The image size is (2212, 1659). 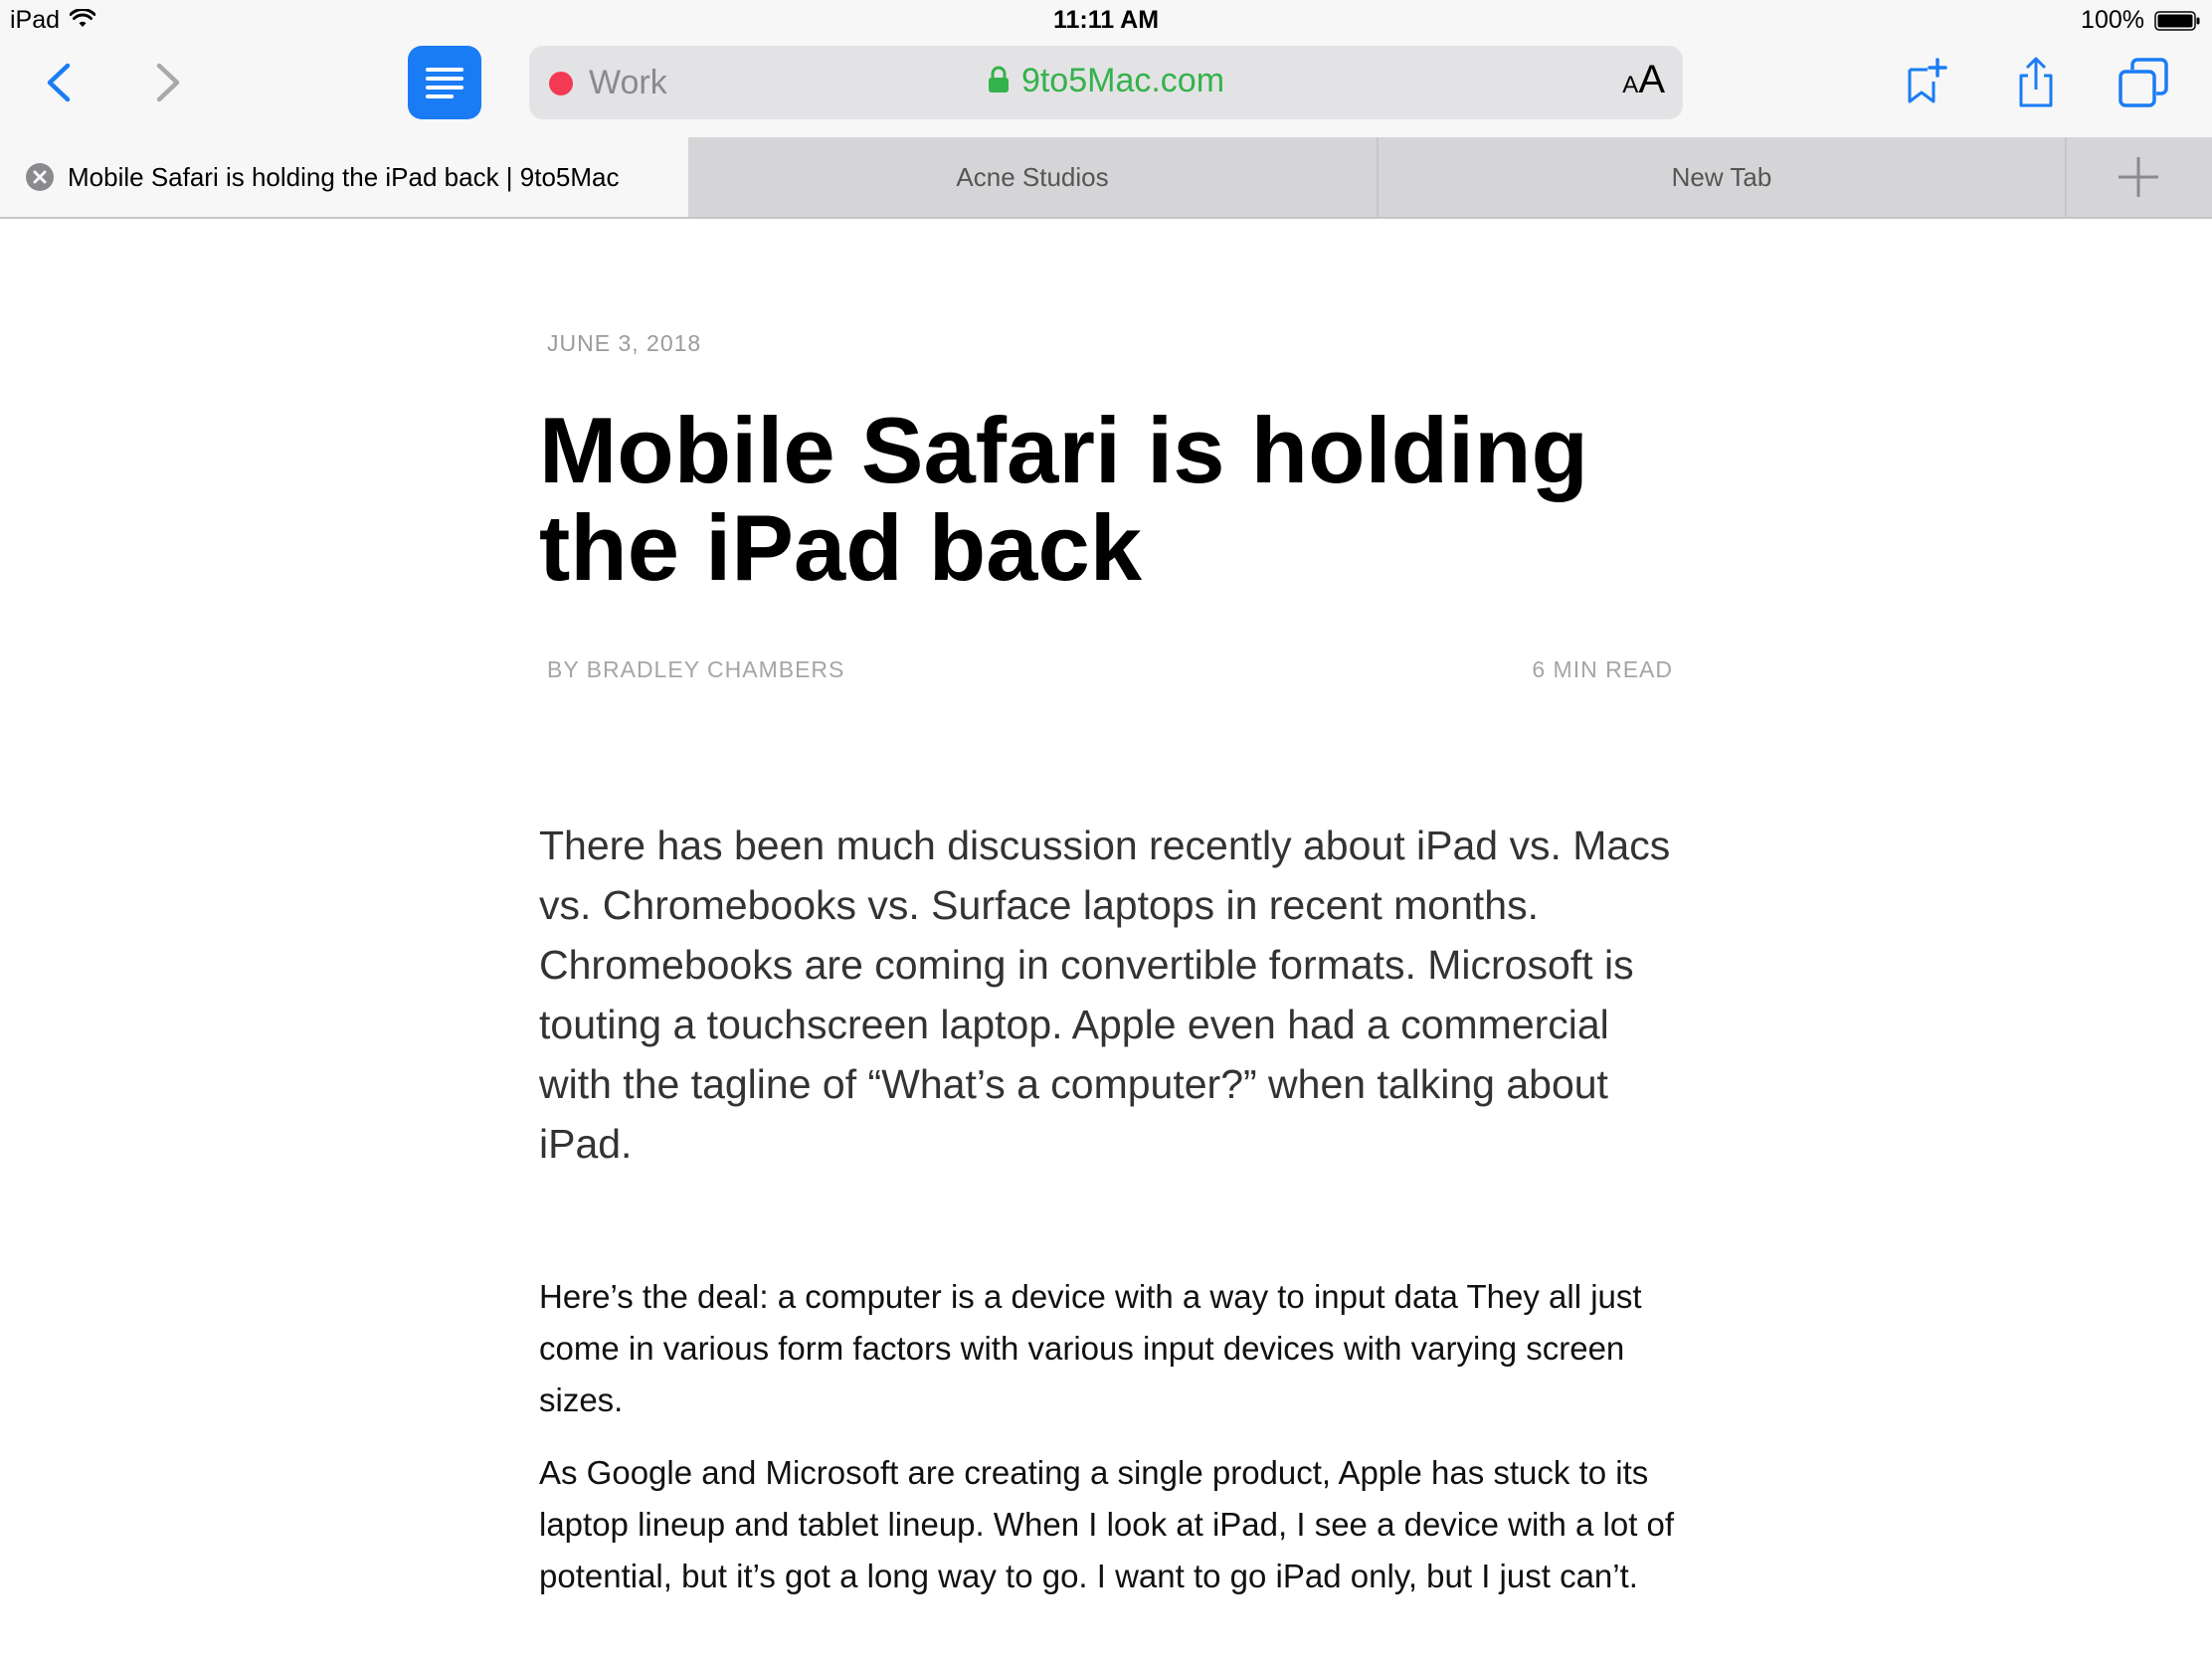 I want to click on lock-icon, so click(x=998, y=79).